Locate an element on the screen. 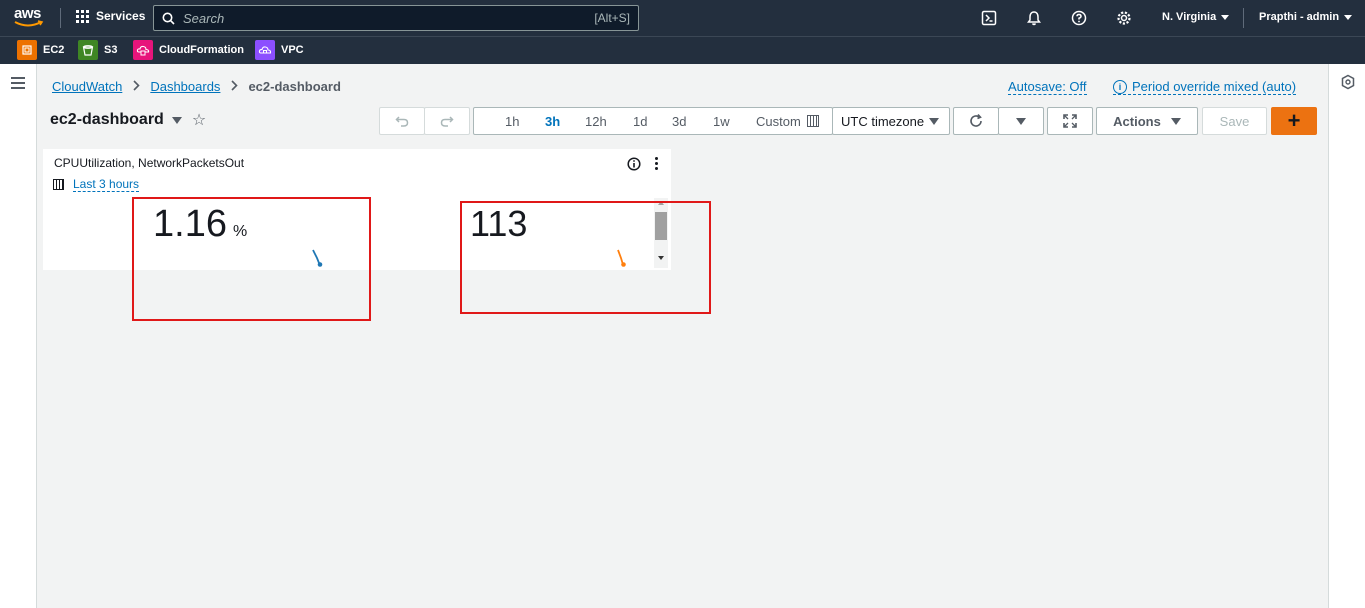 The image size is (1365, 608). s3-bucket-icon is located at coordinates (88, 50).